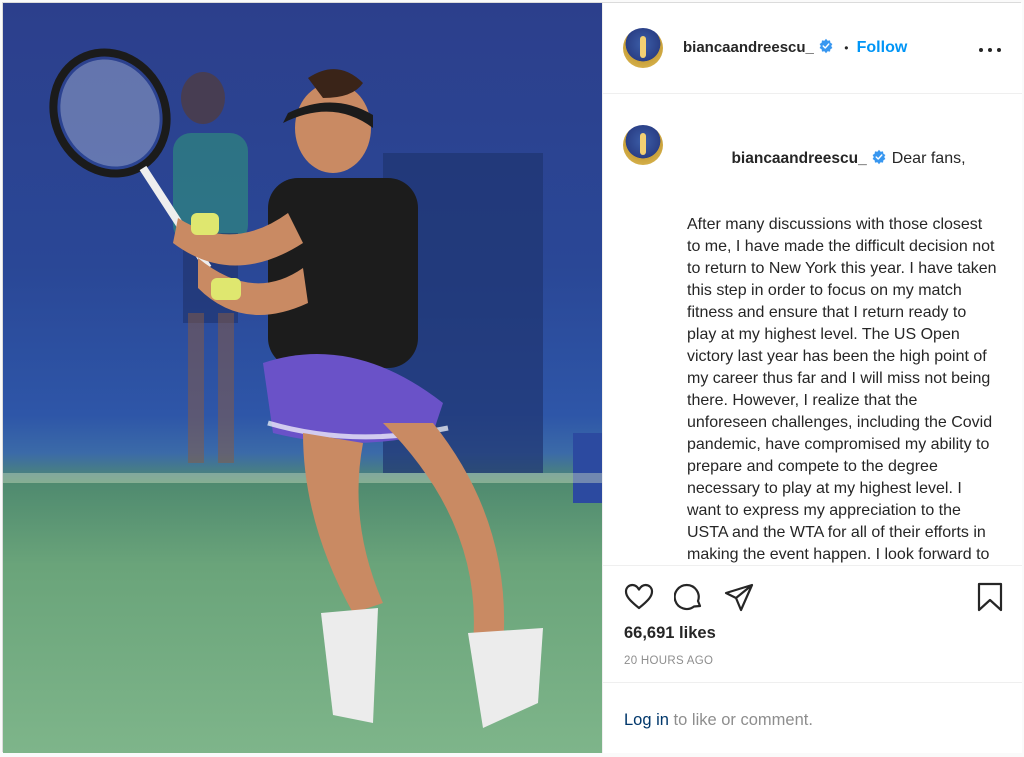  What do you see at coordinates (670, 633) in the screenshot?
I see `likes-count: 66,691 likes` at bounding box center [670, 633].